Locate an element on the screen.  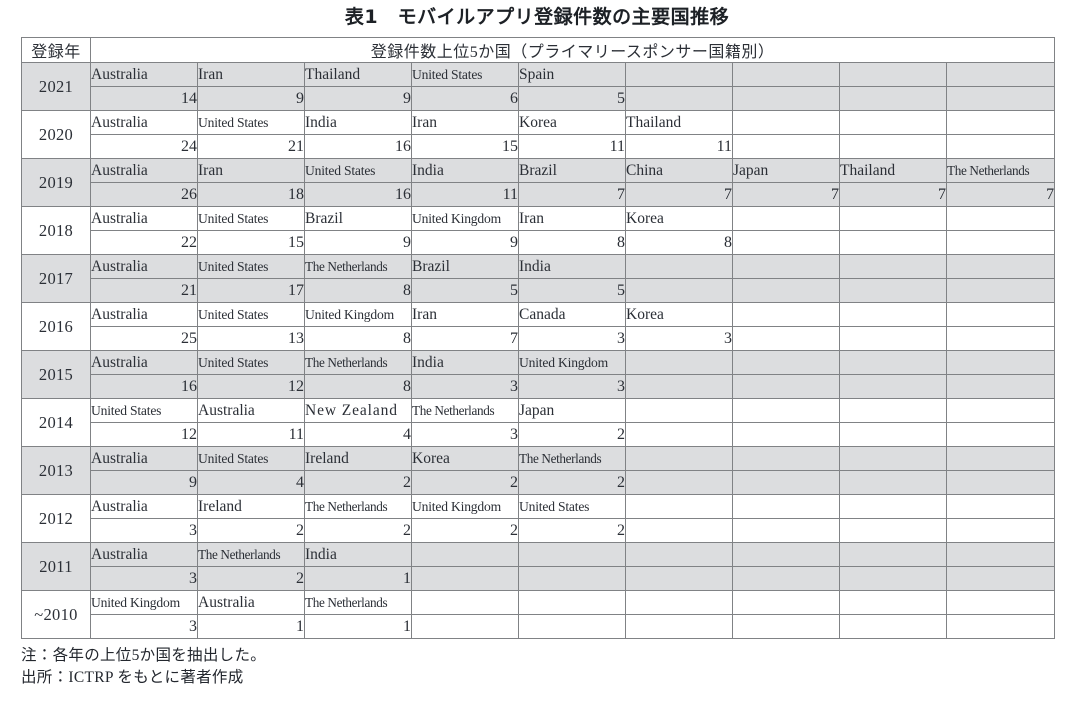
count-value-cell: 21 is located at coordinates (144, 290).